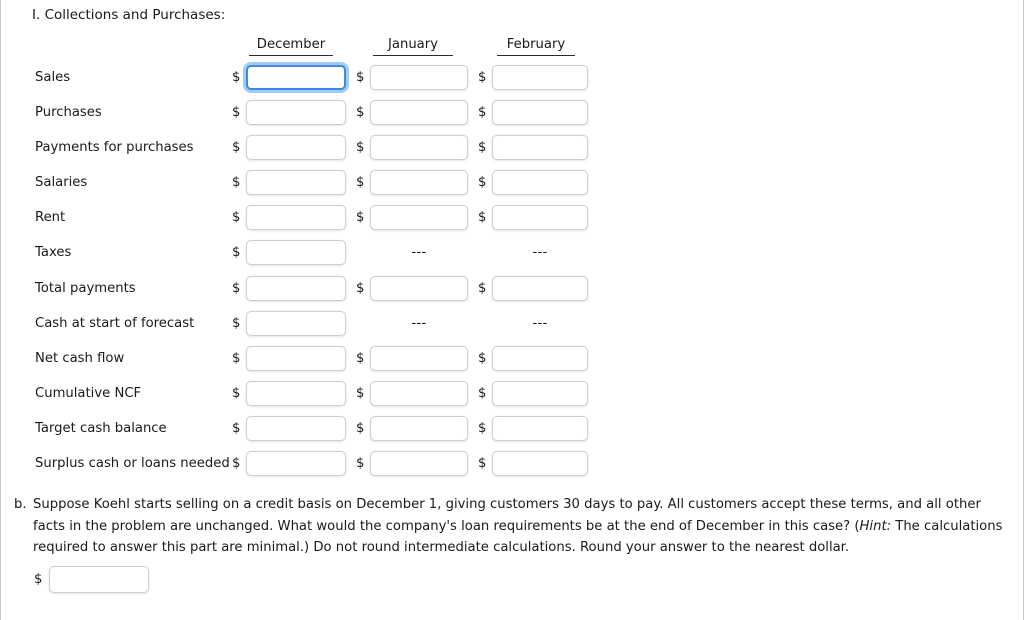 The width and height of the screenshot is (1024, 620). Describe the element at coordinates (115, 323) in the screenshot. I see `row-label: Cash at start of forecast` at that location.